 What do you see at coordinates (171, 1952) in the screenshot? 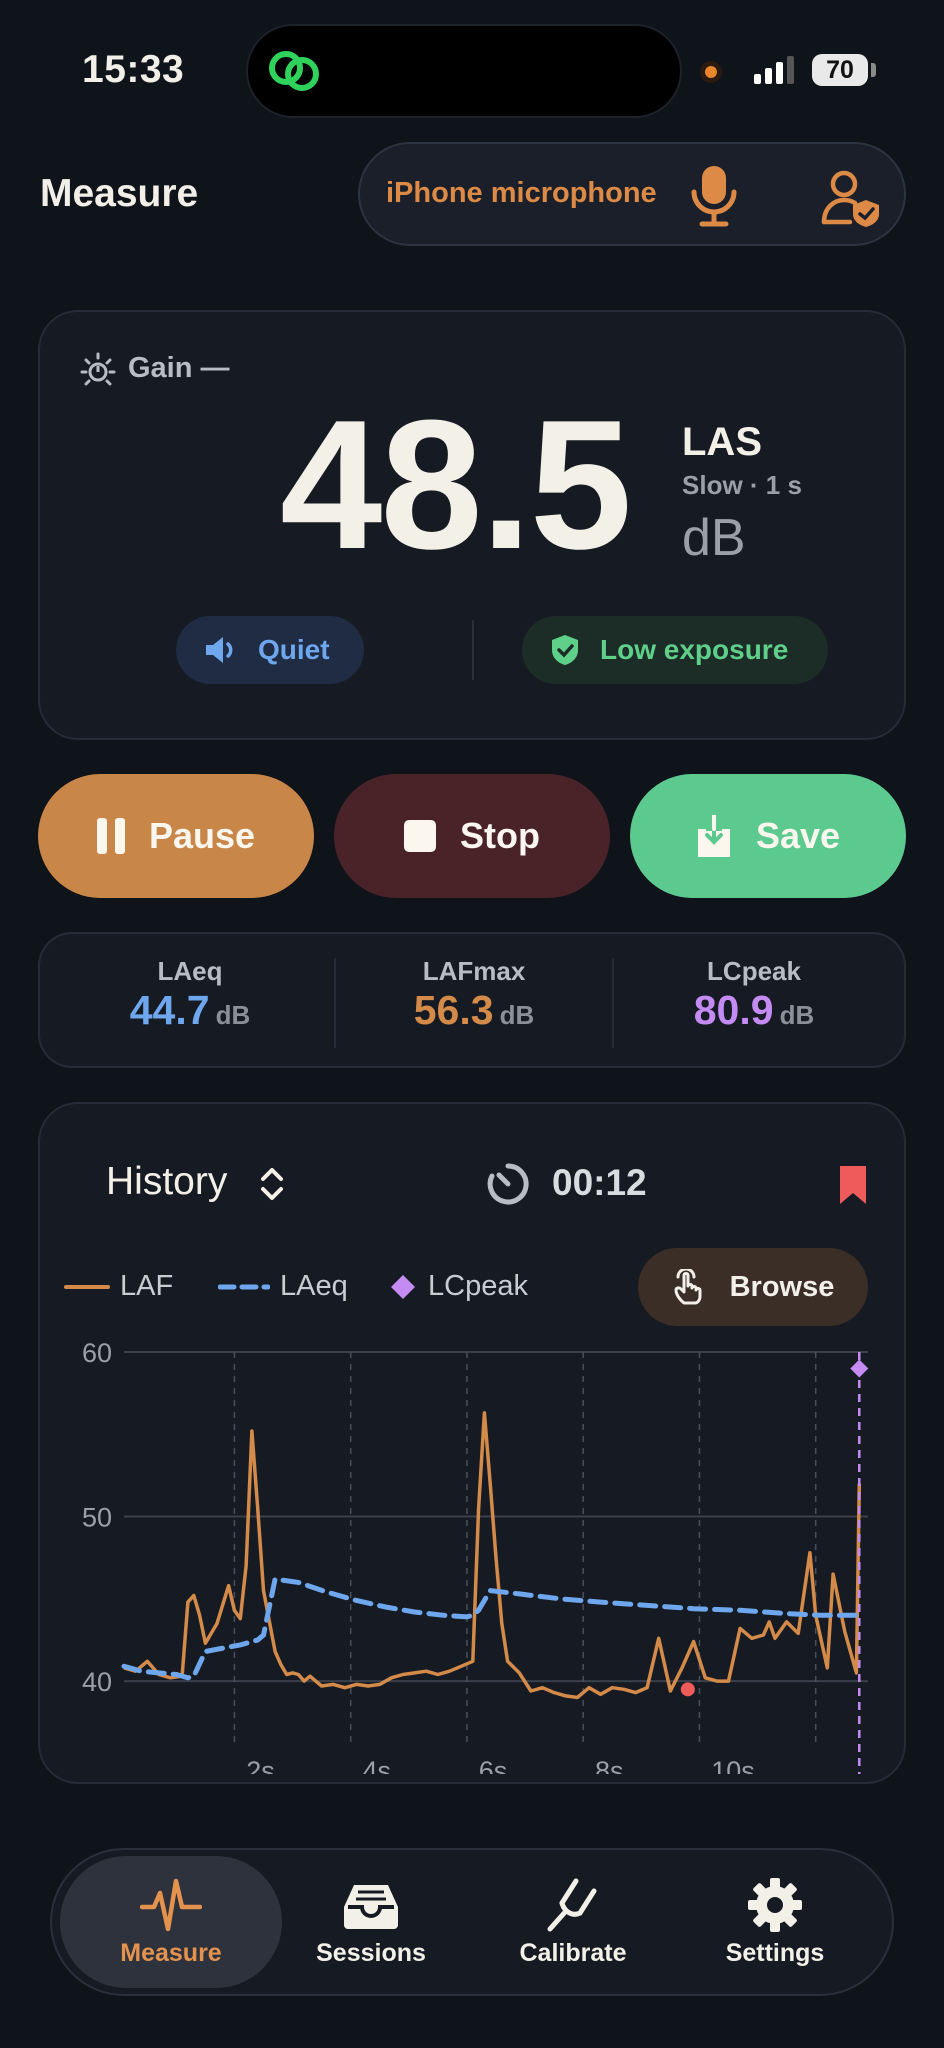
I see `tab-label: Measure` at bounding box center [171, 1952].